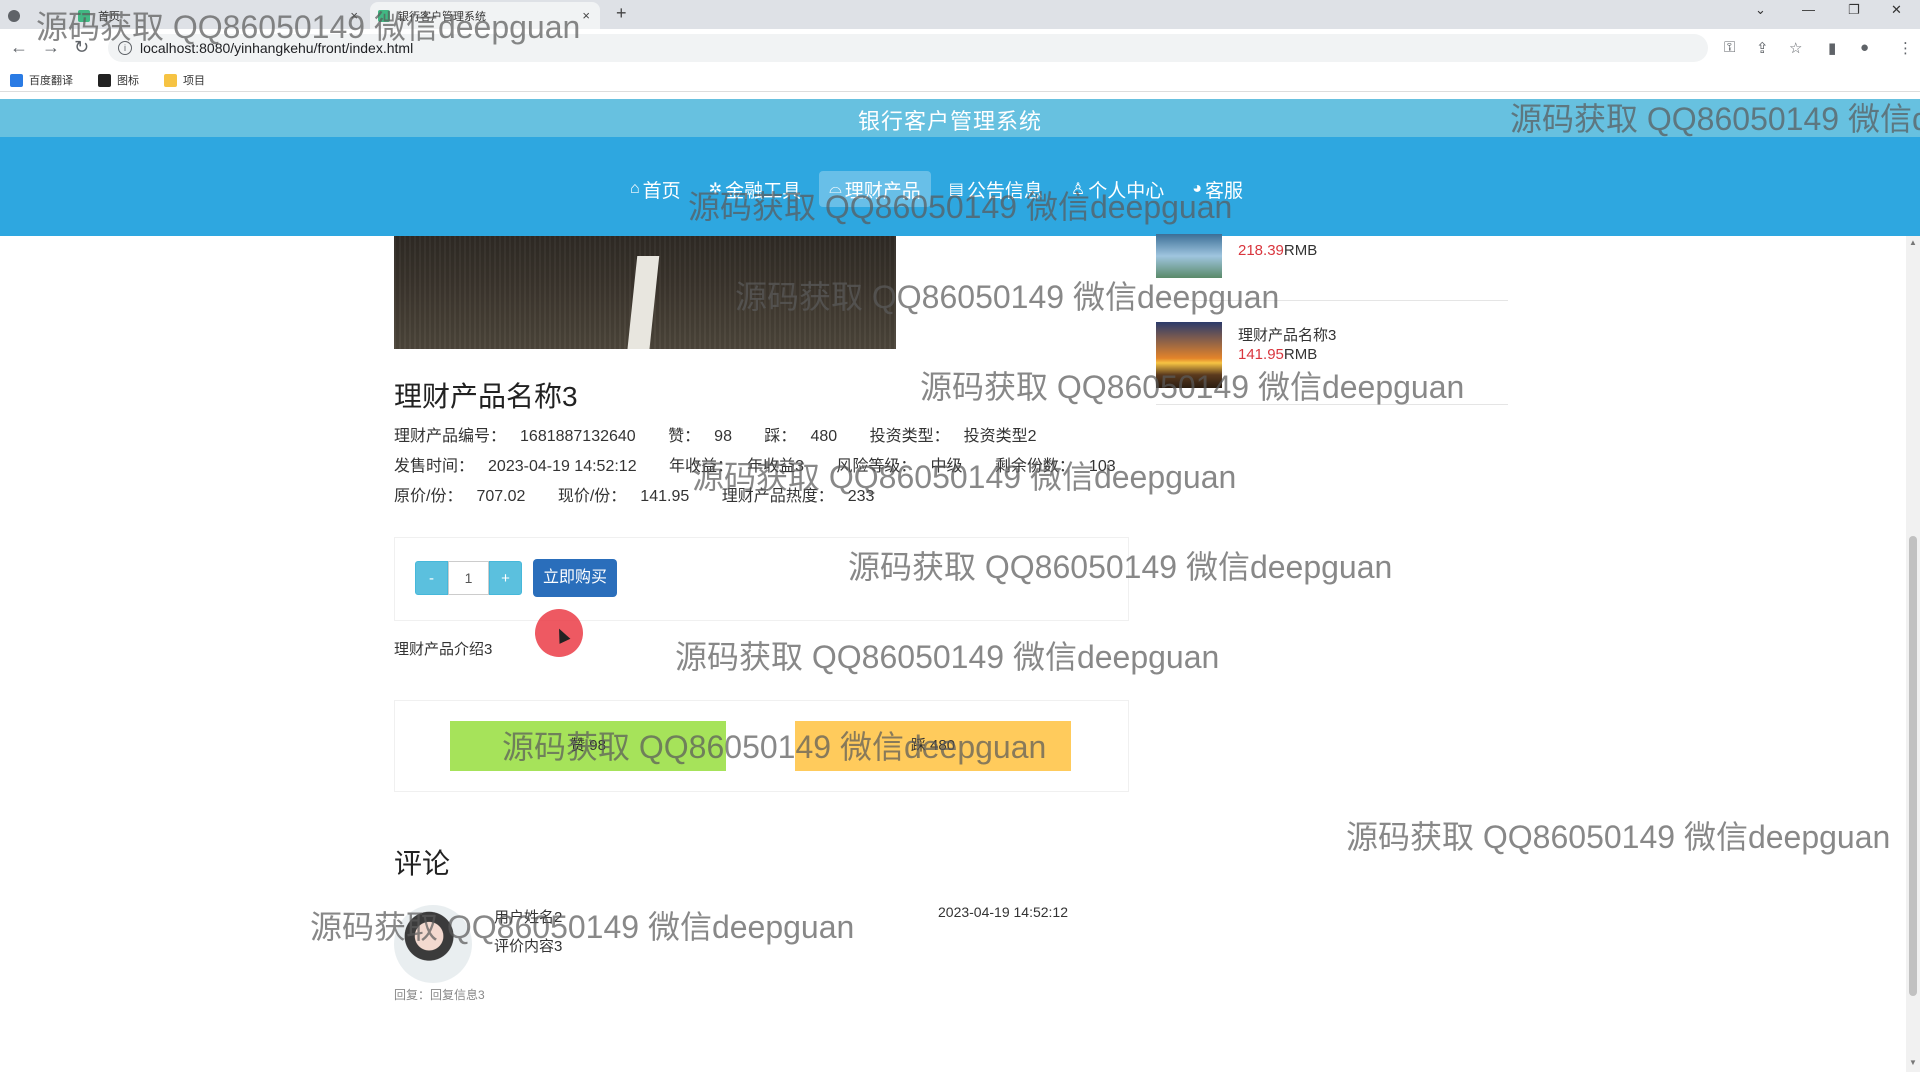 The height and width of the screenshot is (1072, 1920). Describe the element at coordinates (1003, 912) in the screenshot. I see `comment-time: 2023-04-19 14:52:12` at that location.